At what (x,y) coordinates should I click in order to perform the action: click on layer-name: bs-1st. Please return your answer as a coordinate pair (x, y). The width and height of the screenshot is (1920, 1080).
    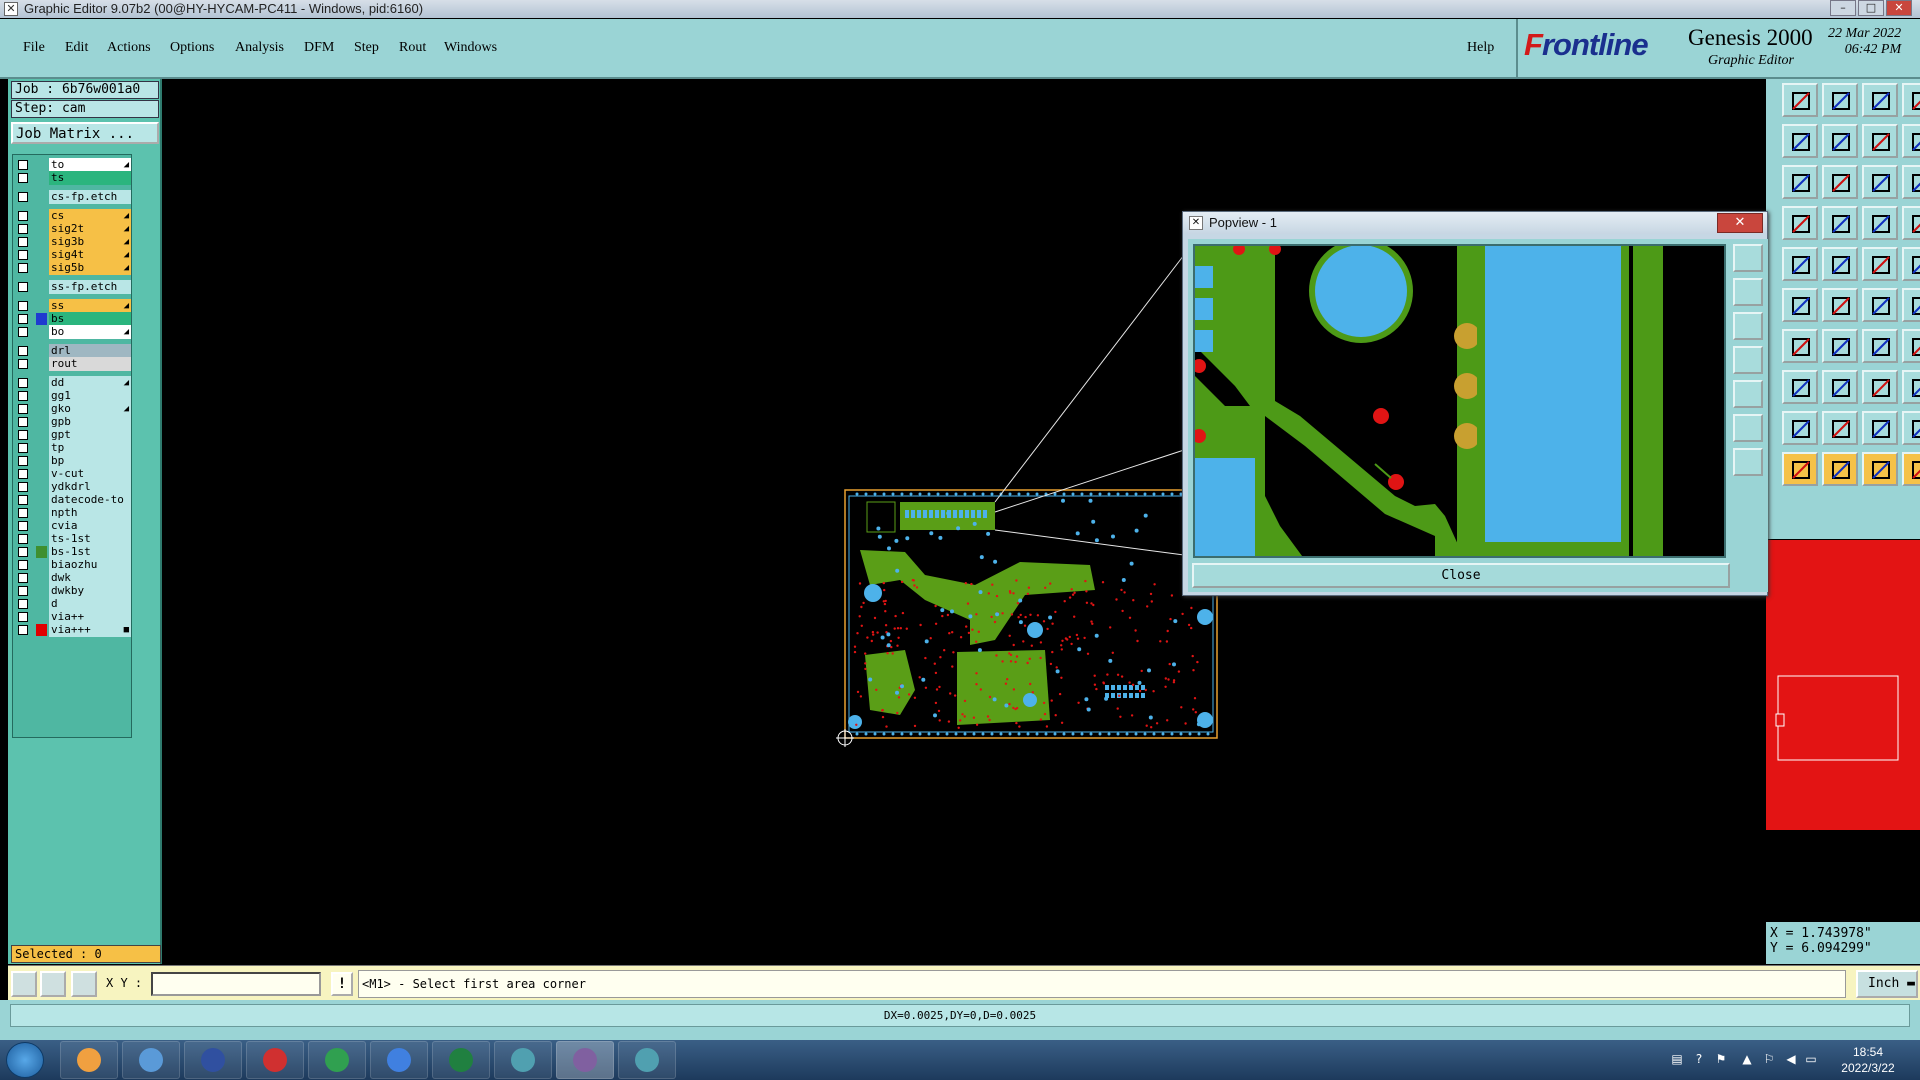
    Looking at the image, I should click on (90, 552).